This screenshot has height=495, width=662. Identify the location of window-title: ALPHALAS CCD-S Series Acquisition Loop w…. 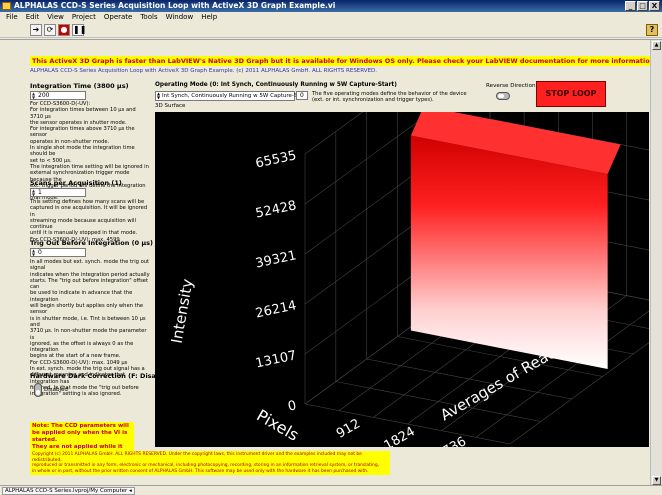
(175, 5).